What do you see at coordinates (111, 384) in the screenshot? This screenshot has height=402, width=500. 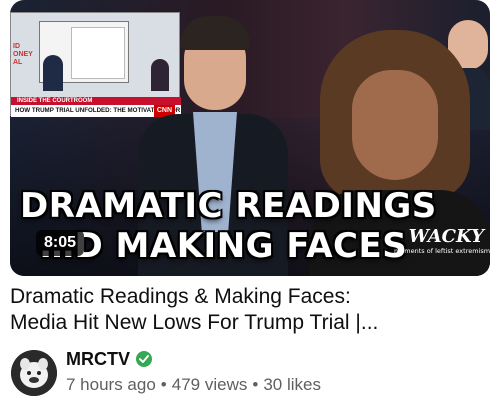 I see `posted-time: 7 hours ago` at bounding box center [111, 384].